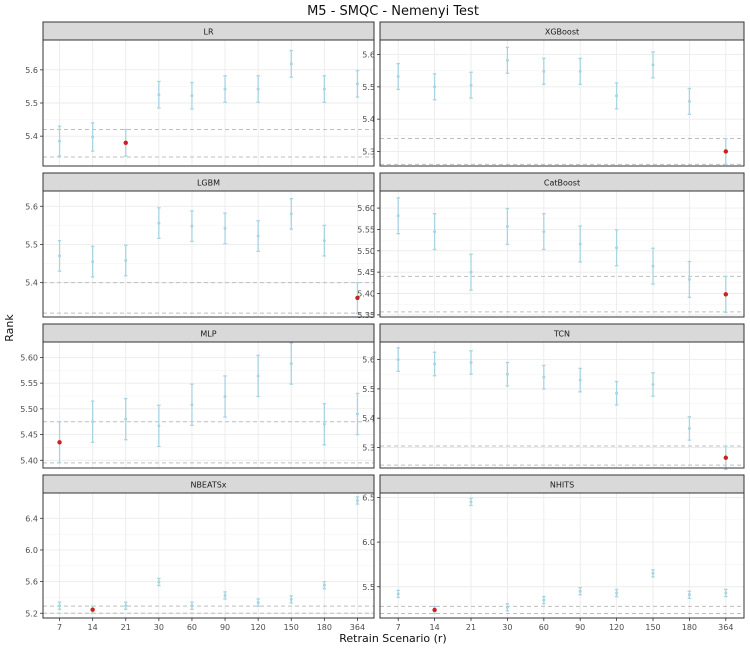 The image size is (750, 654). What do you see at coordinates (562, 183) in the screenshot?
I see `facet-strip-label: CatBoost` at bounding box center [562, 183].